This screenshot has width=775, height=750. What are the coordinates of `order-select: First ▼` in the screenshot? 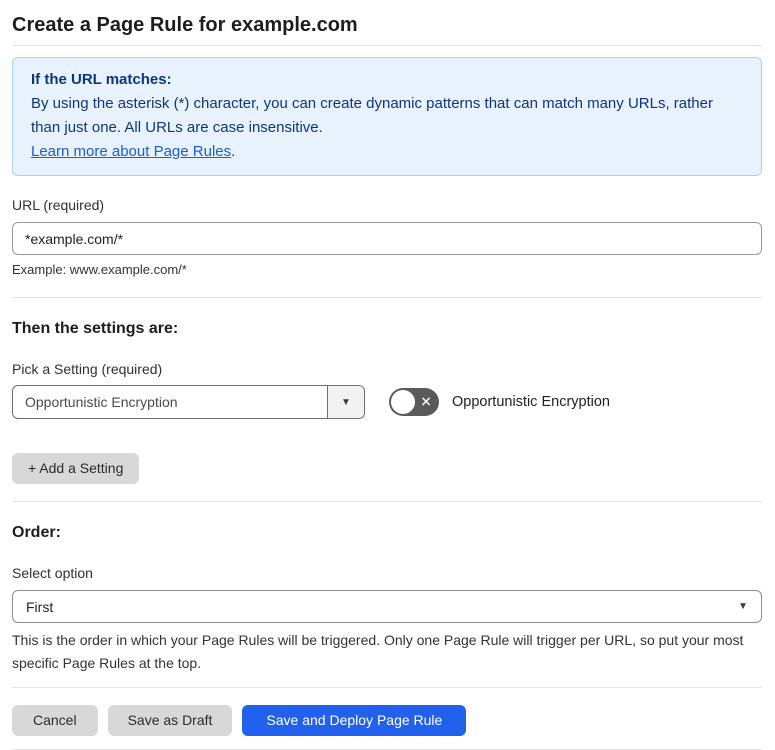 It's located at (387, 606).